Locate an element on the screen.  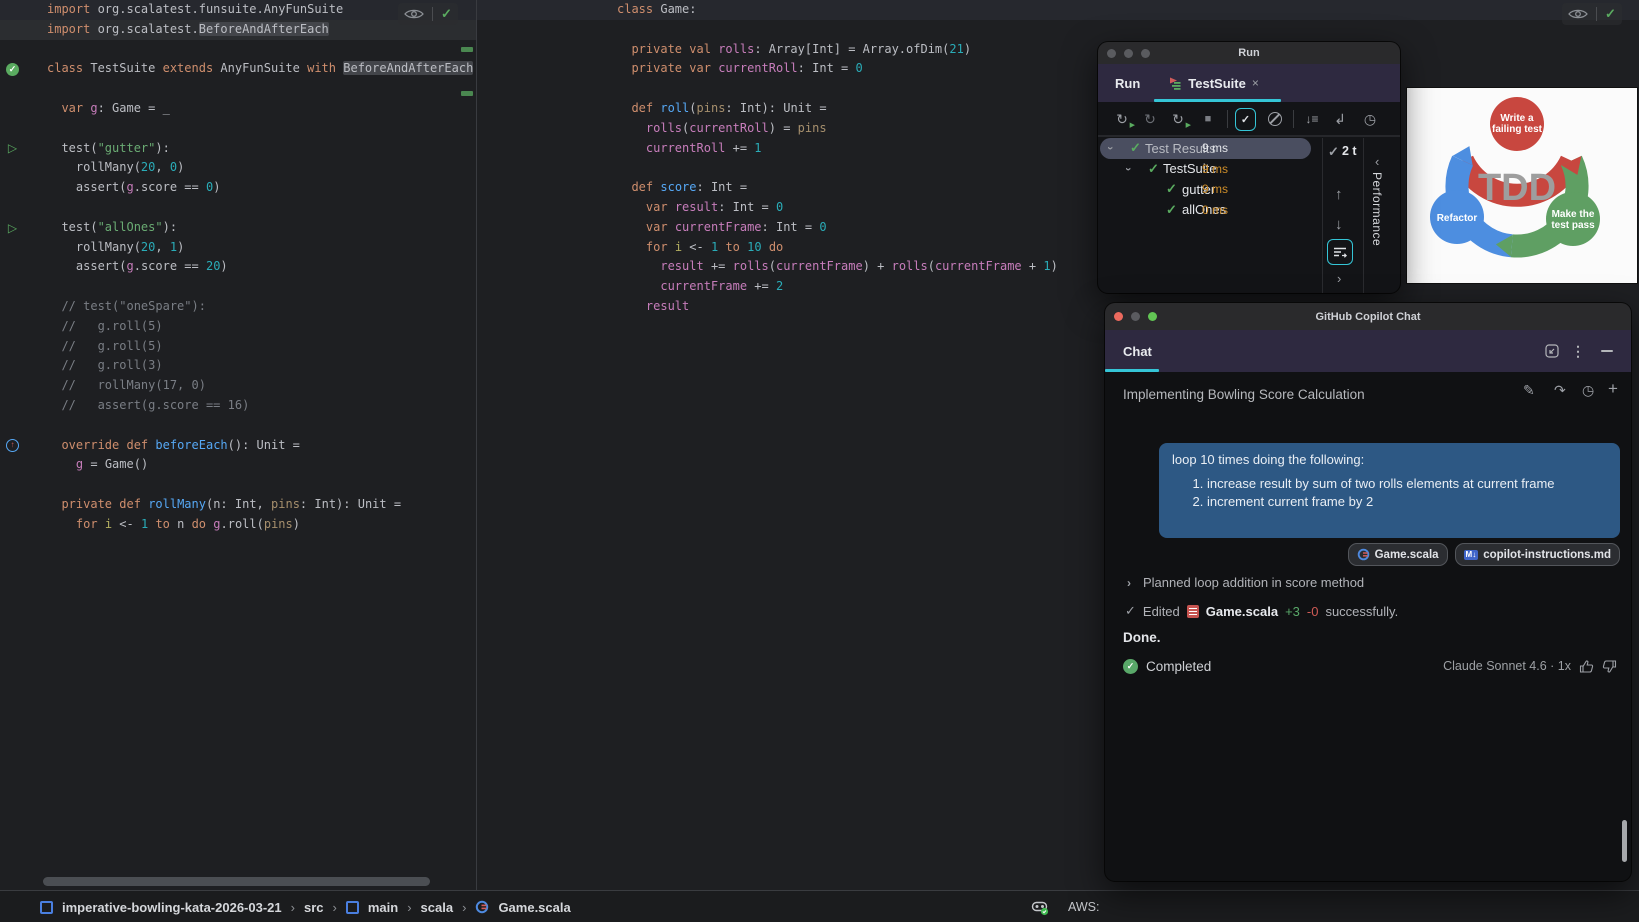
expand-panel-icon: › is located at coordinates (1339, 278).